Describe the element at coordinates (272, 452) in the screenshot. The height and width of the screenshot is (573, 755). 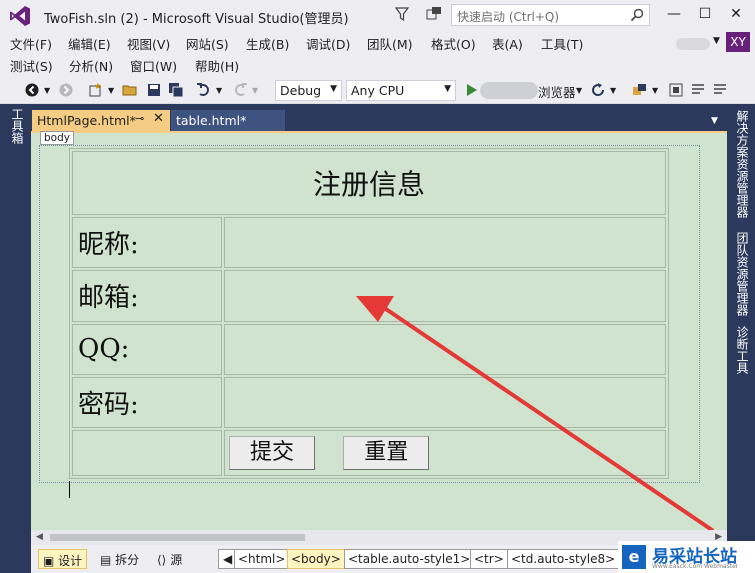
I see `submit-button: 提交` at that location.